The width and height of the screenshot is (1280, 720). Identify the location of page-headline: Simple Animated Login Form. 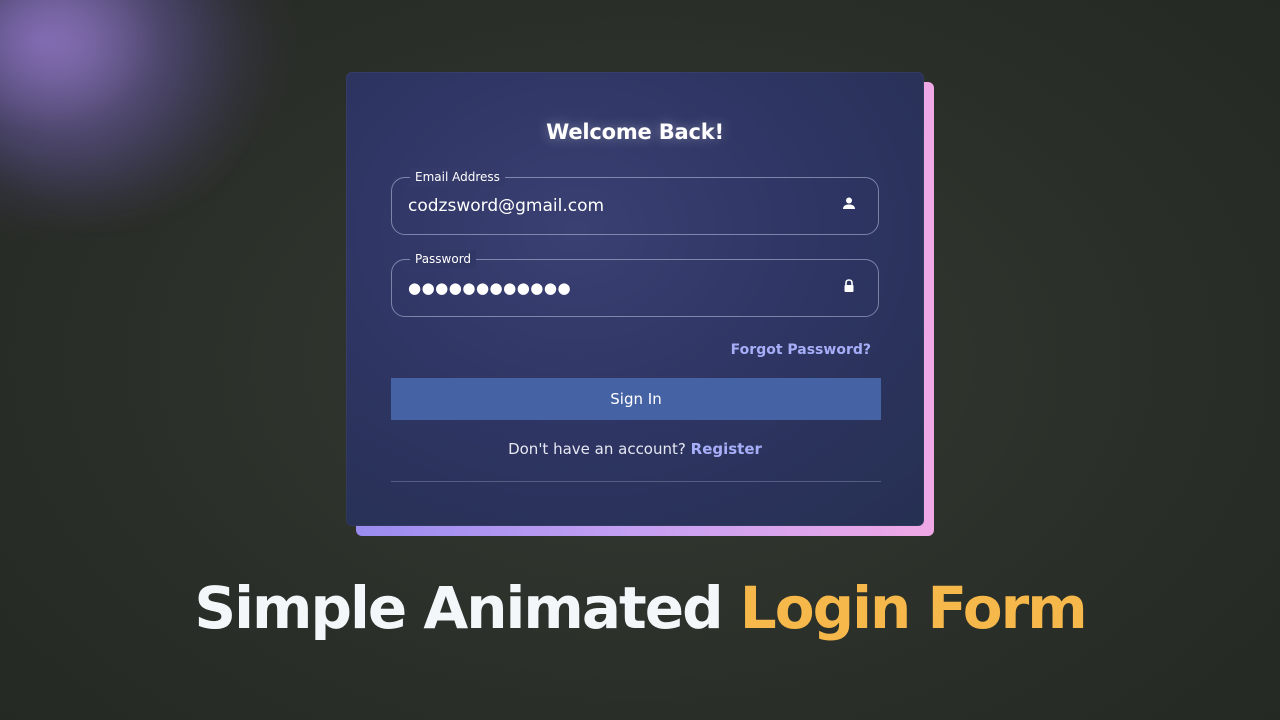
(640, 608).